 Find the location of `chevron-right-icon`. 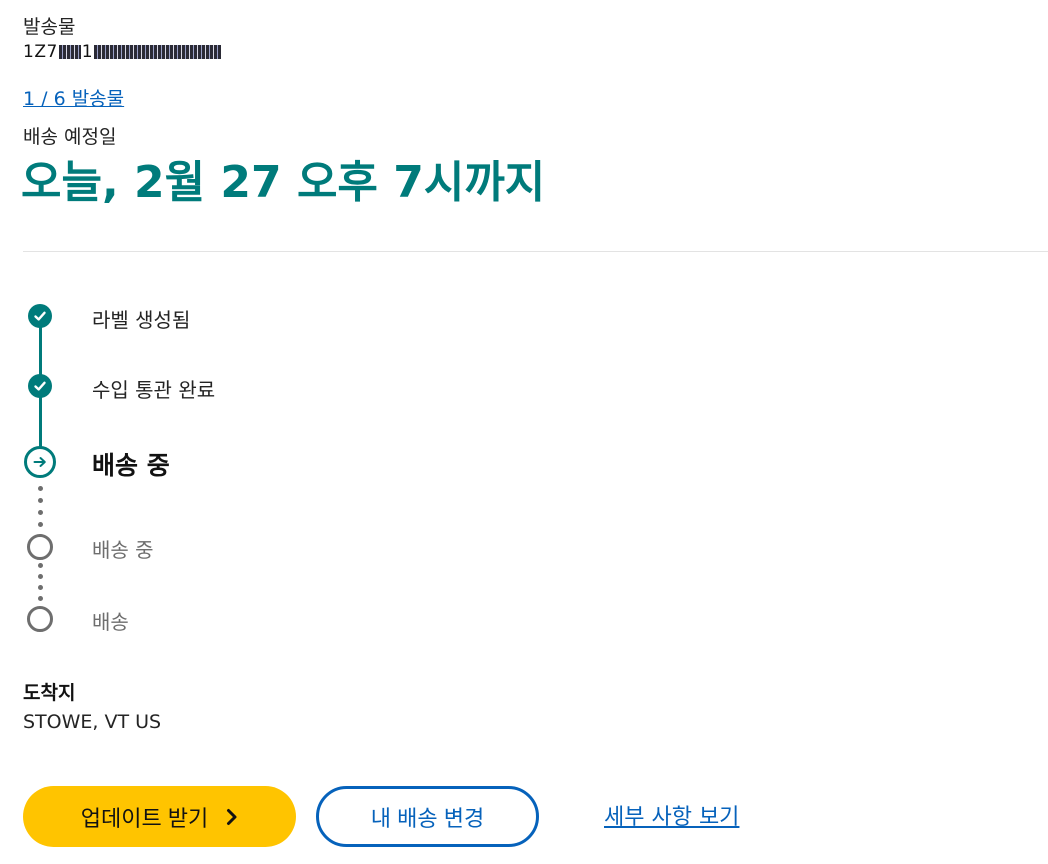

chevron-right-icon is located at coordinates (232, 817).